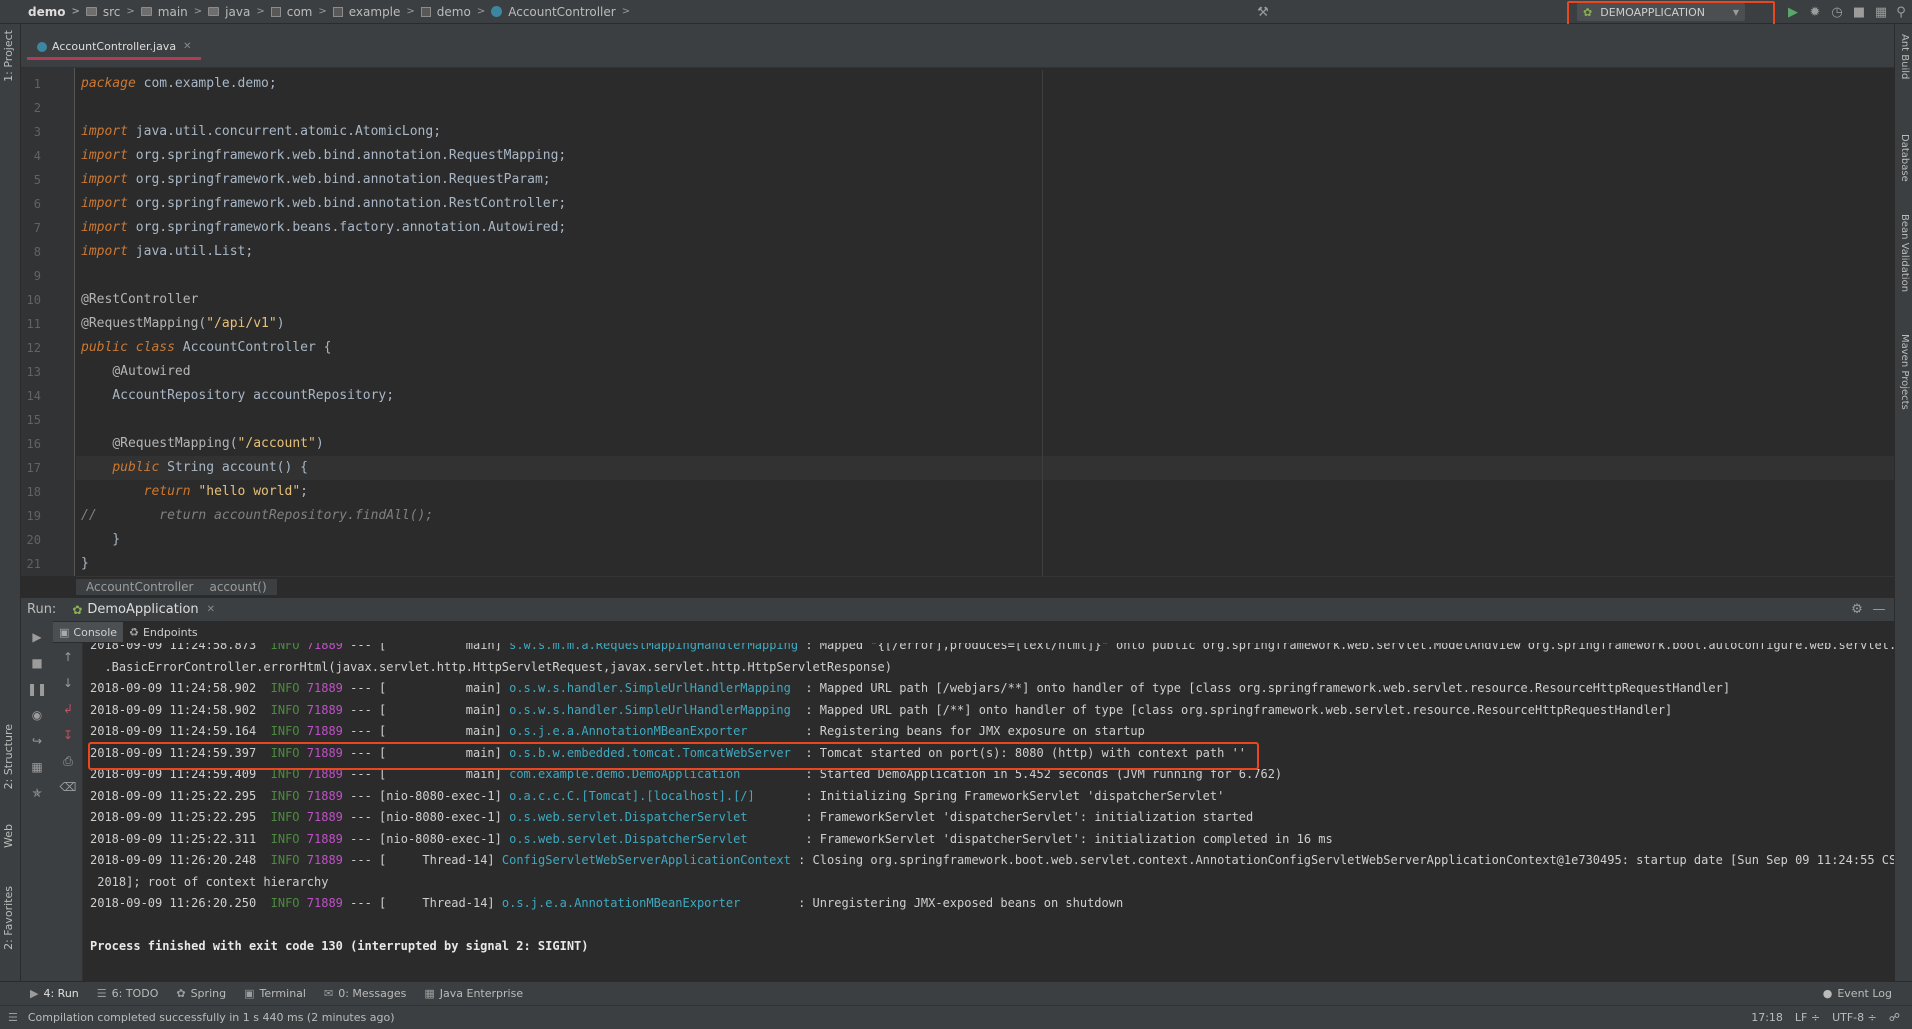 This screenshot has height=1029, width=1912. Describe the element at coordinates (8, 918) in the screenshot. I see `tool-tab-favorites: 2: Favorites` at that location.